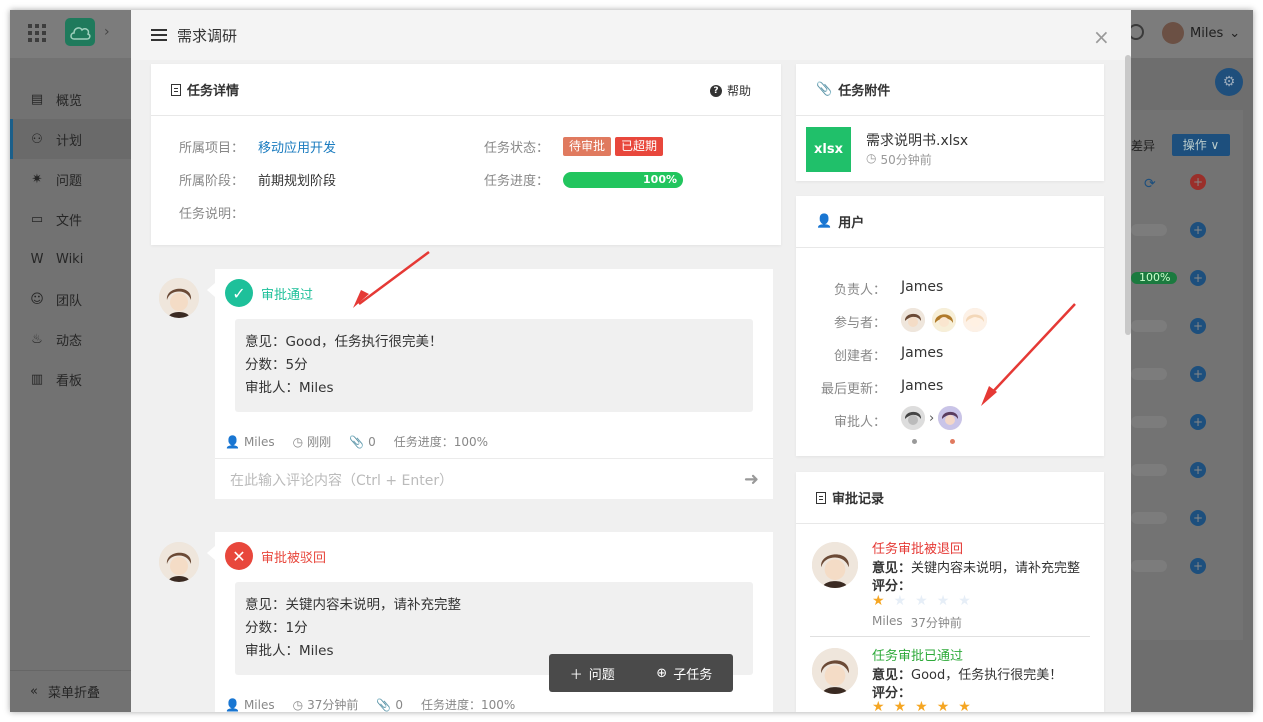 This screenshot has height=722, width=1263. Describe the element at coordinates (853, 389) in the screenshot. I see `updater-label: 最后更新：` at that location.